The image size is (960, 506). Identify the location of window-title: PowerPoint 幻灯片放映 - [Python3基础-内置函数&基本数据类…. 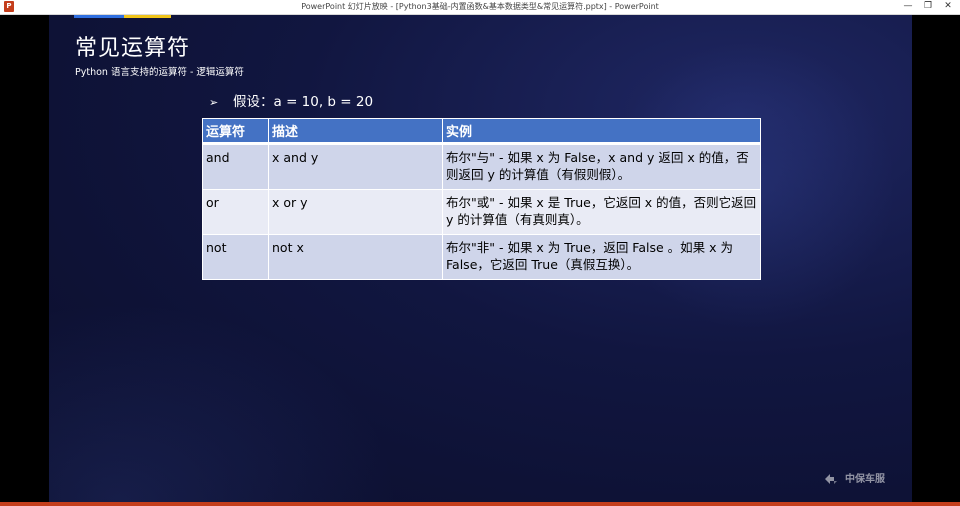
(480, 6).